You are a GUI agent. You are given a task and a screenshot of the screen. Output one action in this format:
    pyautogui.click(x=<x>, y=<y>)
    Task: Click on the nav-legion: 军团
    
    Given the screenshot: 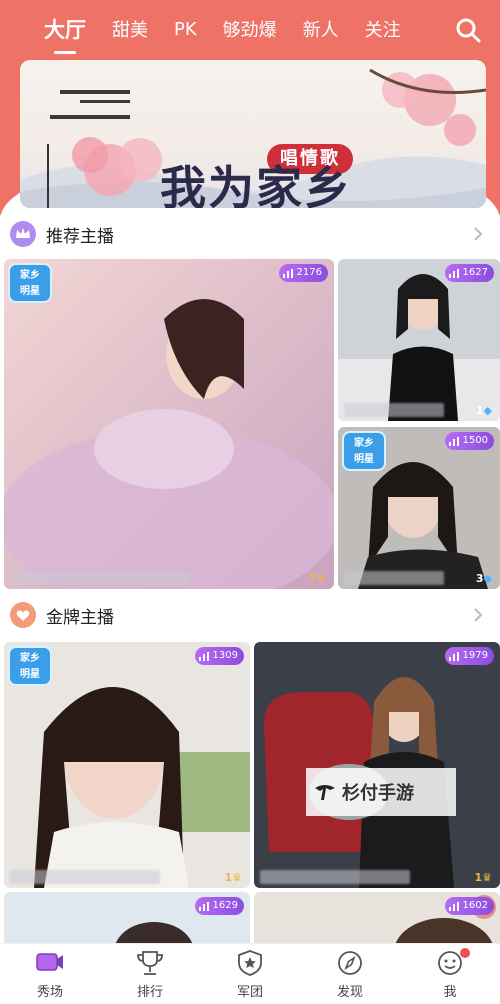 What is the action you would take?
    pyautogui.click(x=250, y=974)
    